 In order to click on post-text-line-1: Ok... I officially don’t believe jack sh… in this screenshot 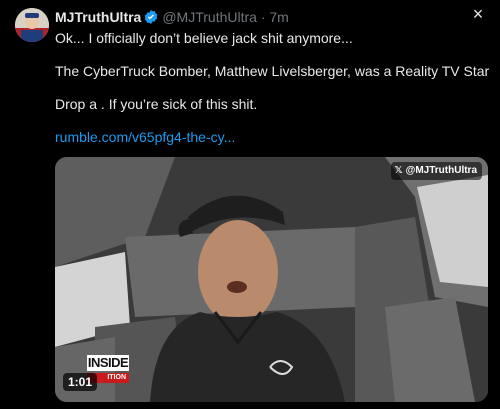, I will do `click(204, 38)`.